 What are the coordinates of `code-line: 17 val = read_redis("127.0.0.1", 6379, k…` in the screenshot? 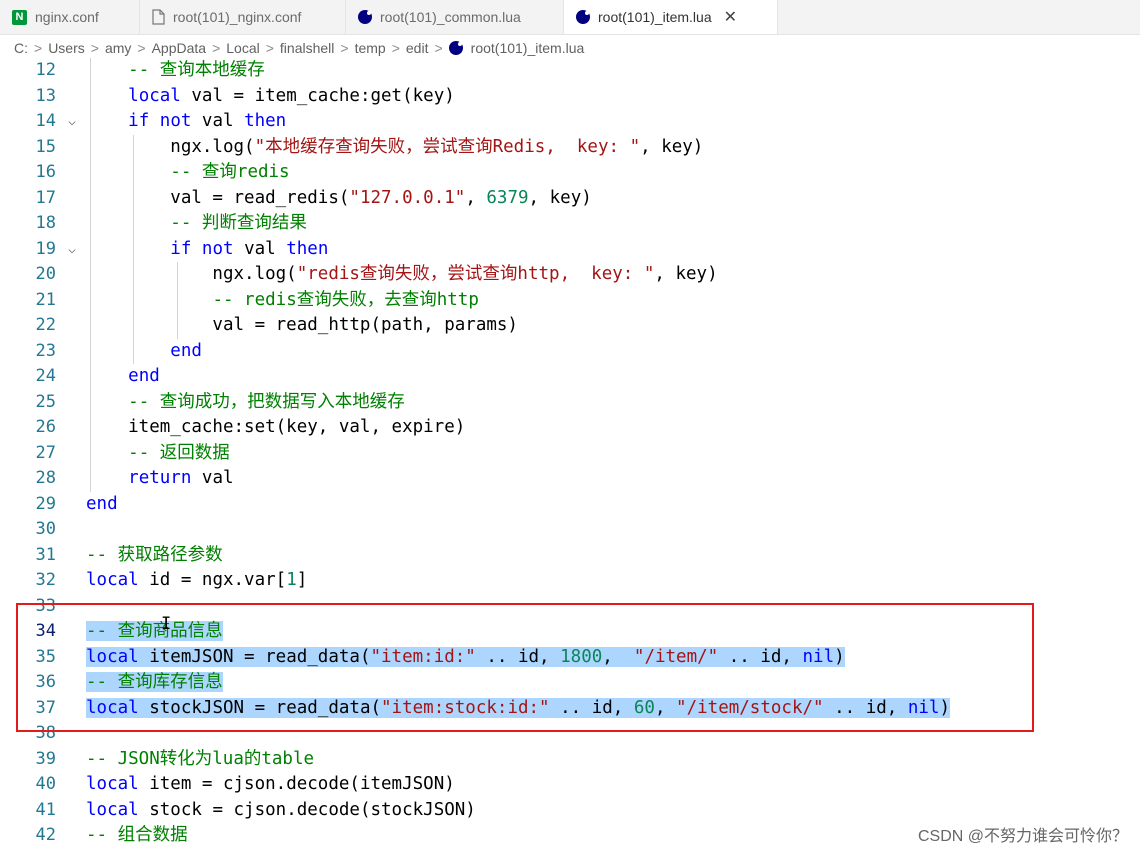 It's located at (570, 199).